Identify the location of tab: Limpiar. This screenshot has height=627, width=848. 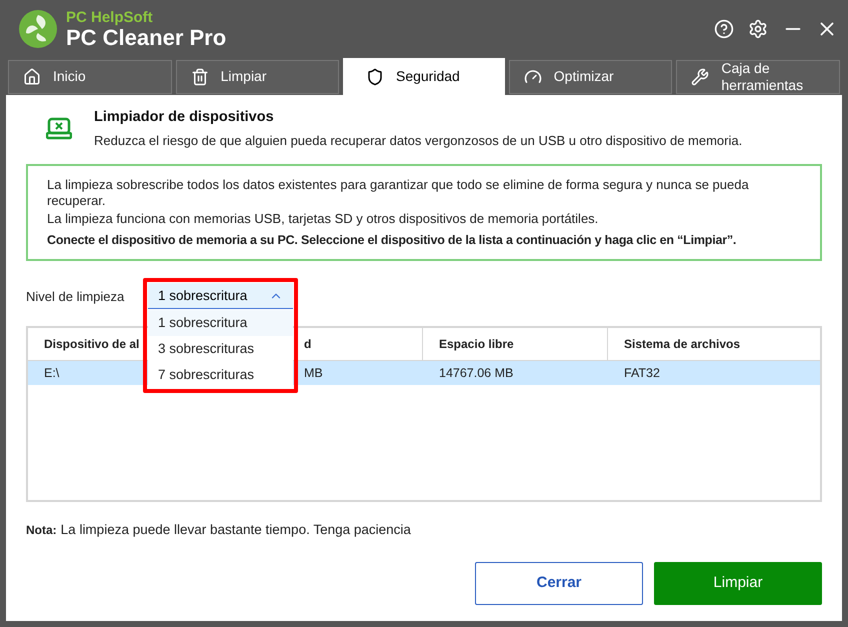
(258, 77).